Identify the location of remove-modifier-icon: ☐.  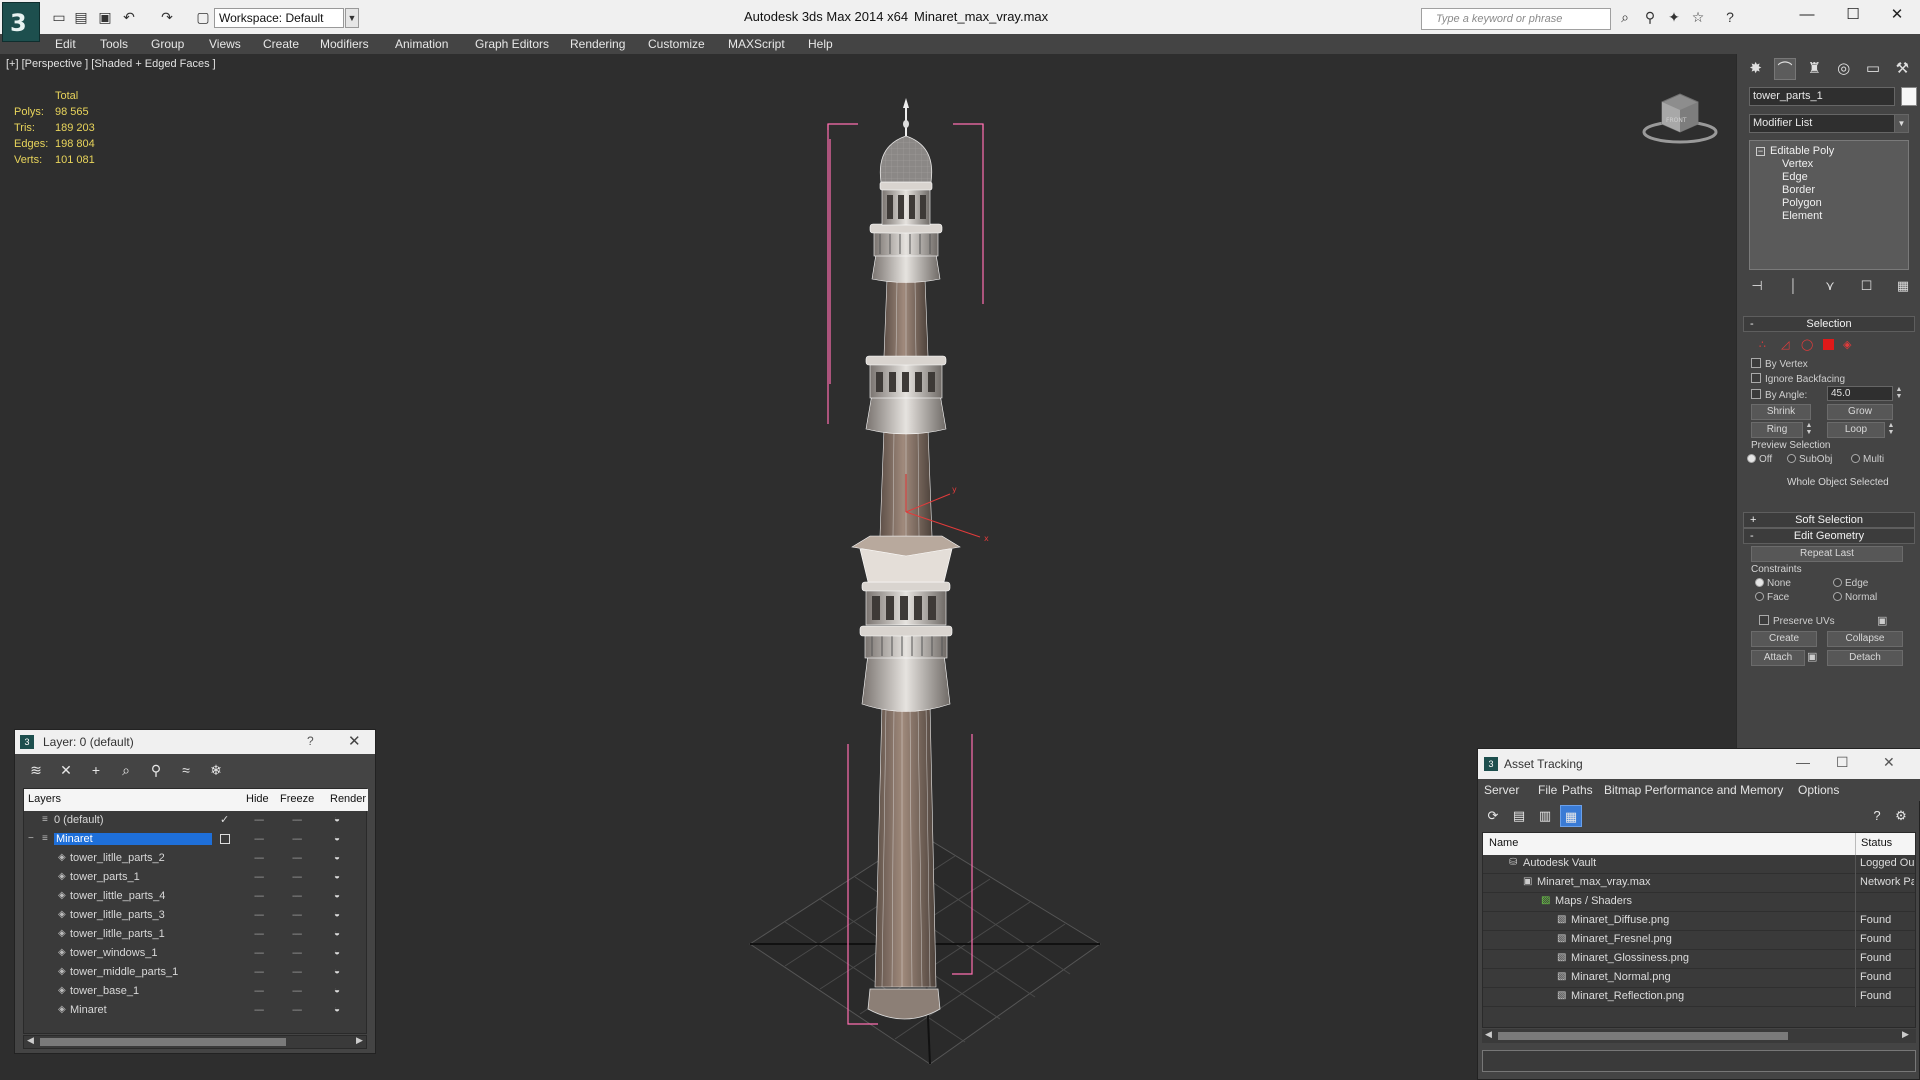
(1867, 286).